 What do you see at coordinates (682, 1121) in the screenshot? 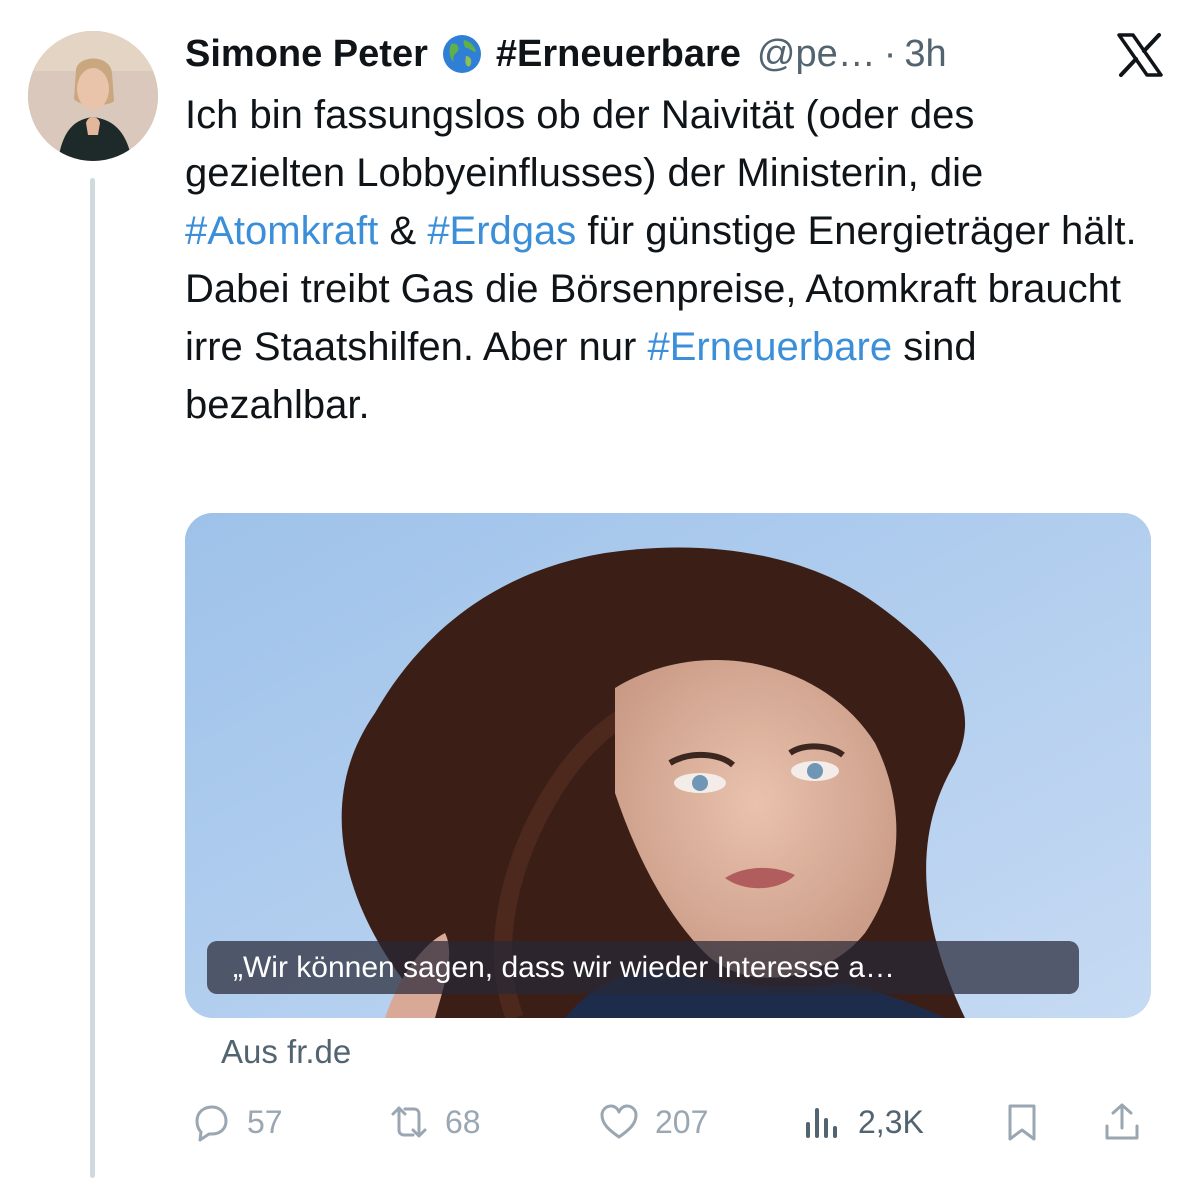
I see `like-count: 207` at bounding box center [682, 1121].